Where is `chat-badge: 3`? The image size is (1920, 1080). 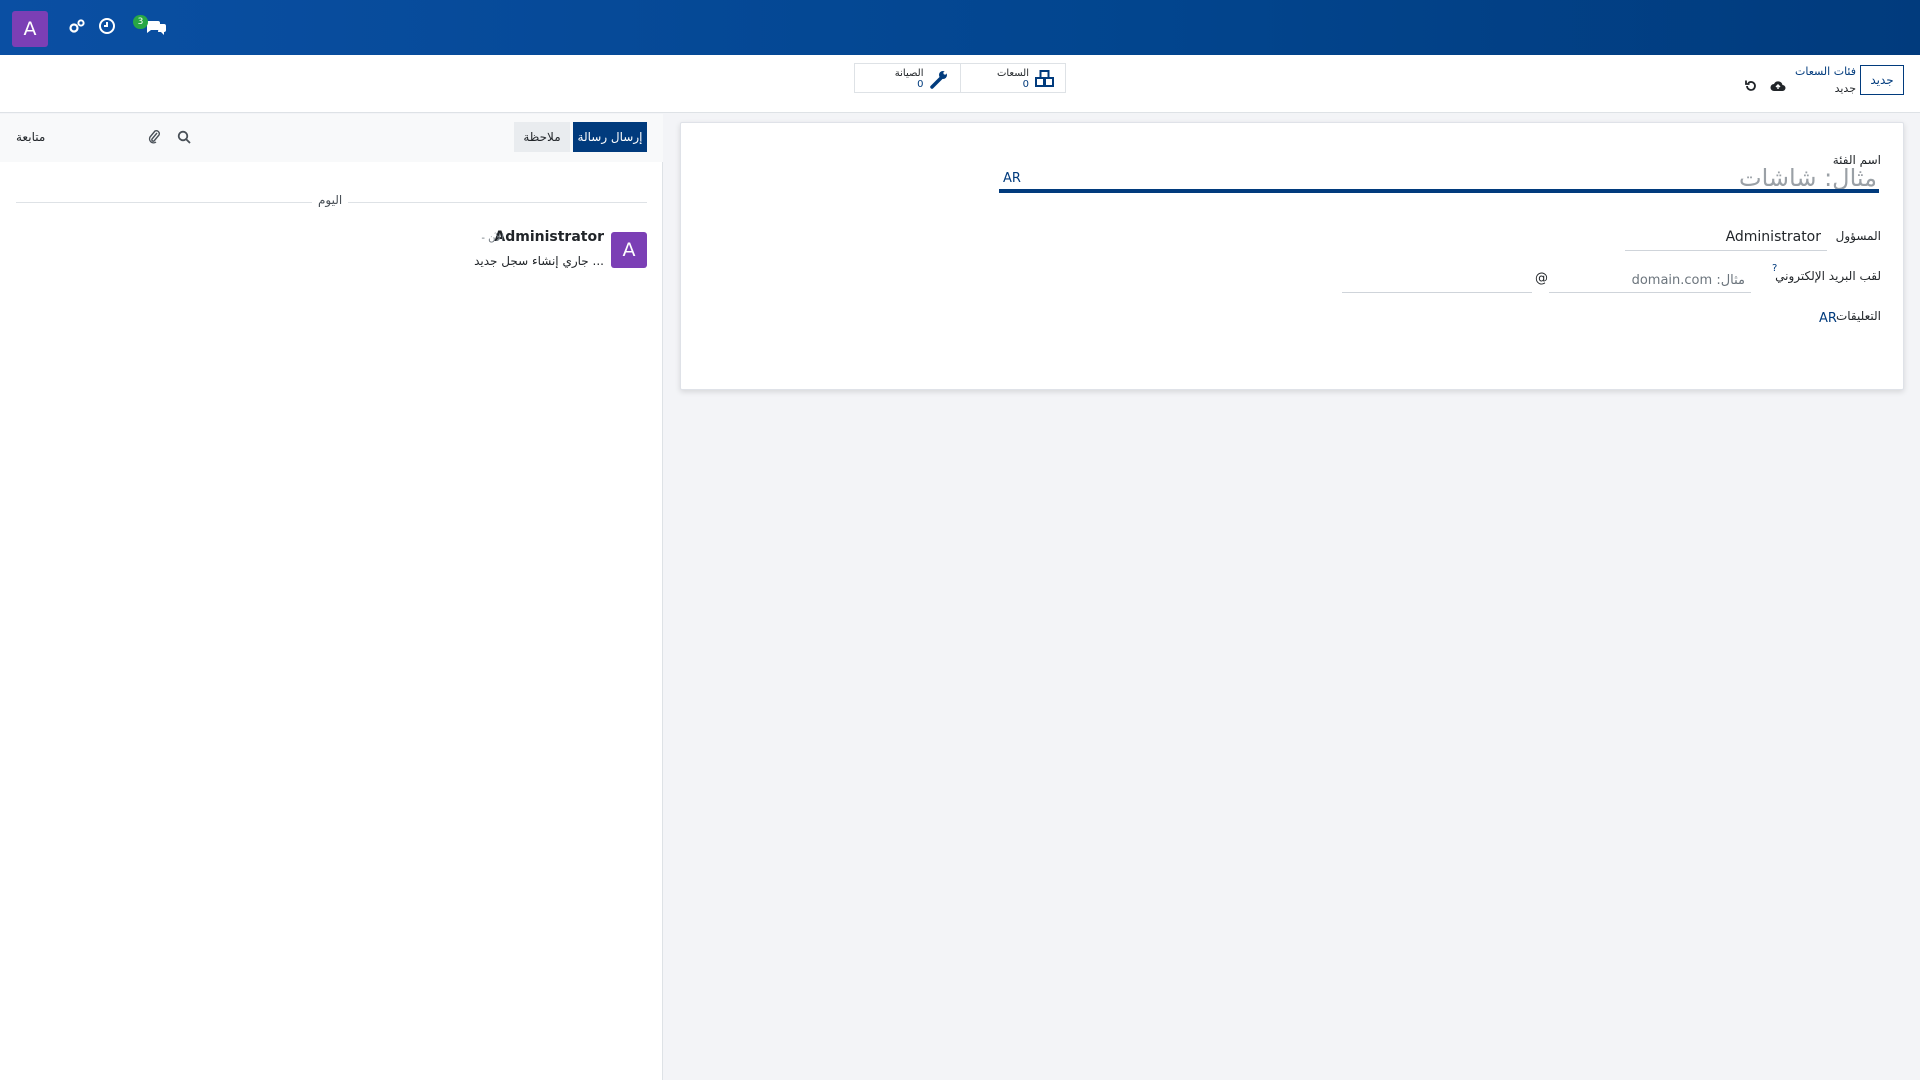 chat-badge: 3 is located at coordinates (140, 22).